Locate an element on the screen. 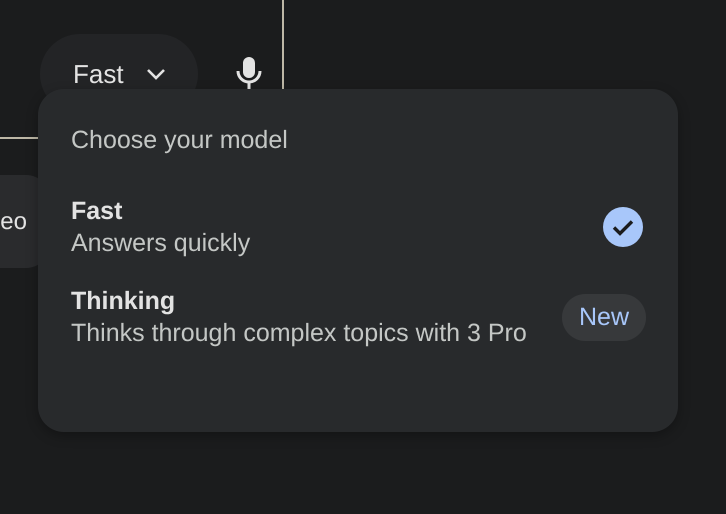  model-option: Thinking Thinks through complex topics with 3 Pro New is located at coordinates (358, 317).